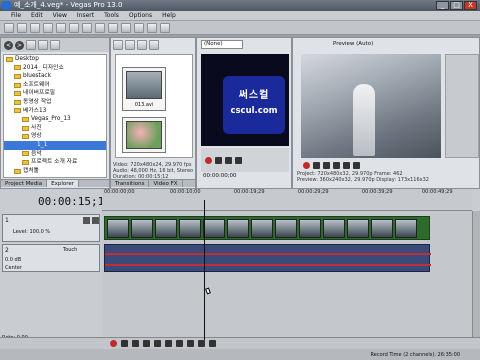 This screenshot has height=360, width=480. I want to click on media-thumbnail-selected: 013.avi, so click(144, 89).